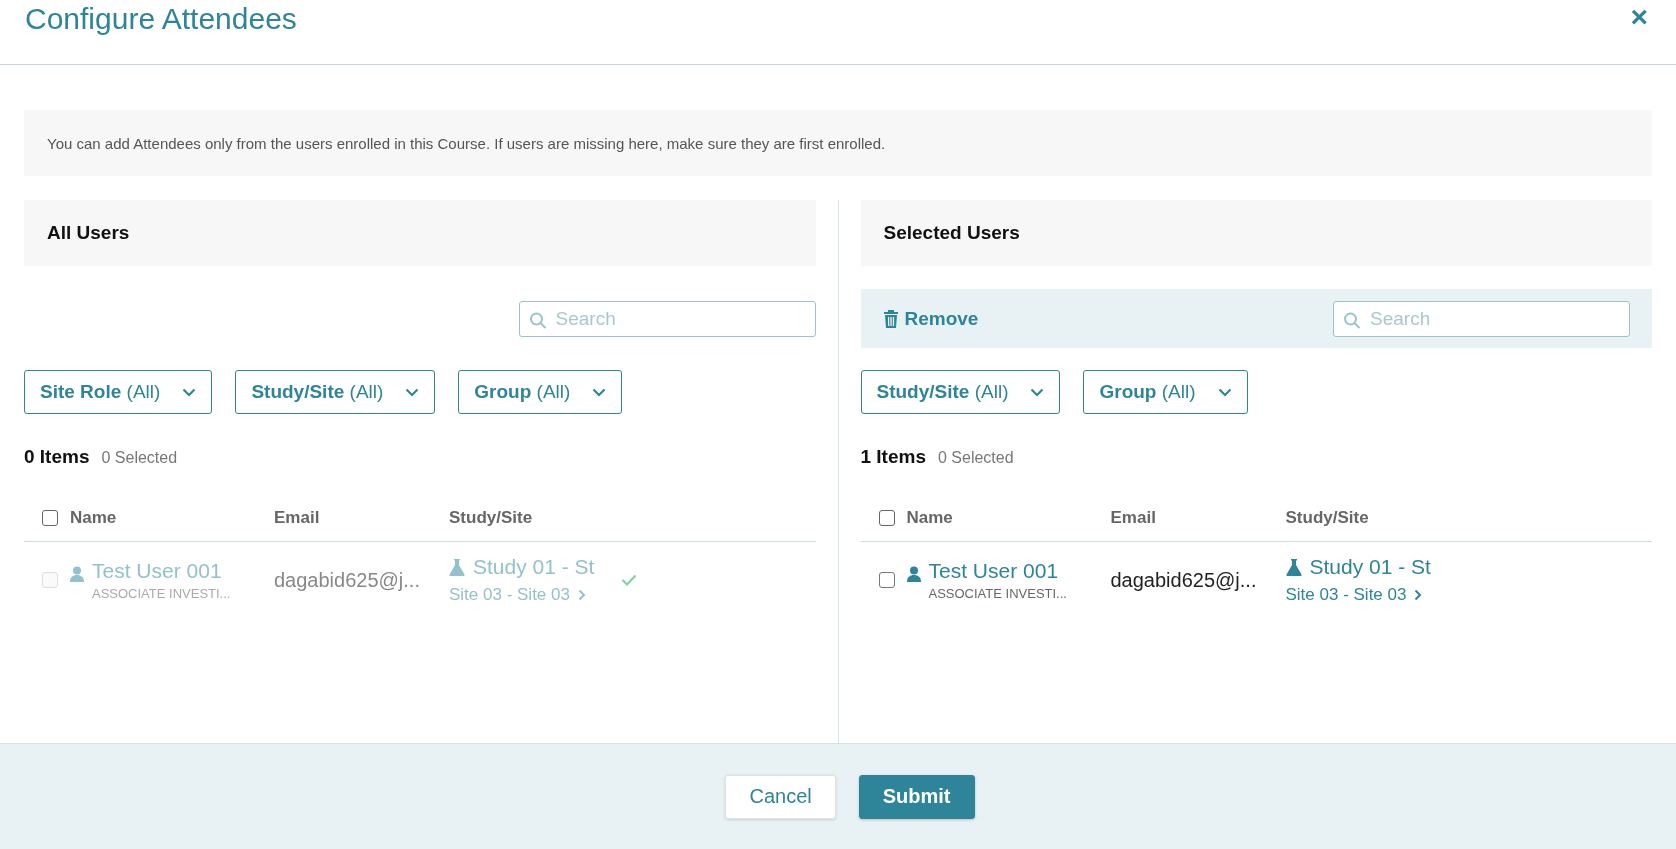 The width and height of the screenshot is (1676, 849). What do you see at coordinates (57, 457) in the screenshot?
I see `item-count: 0 Items` at bounding box center [57, 457].